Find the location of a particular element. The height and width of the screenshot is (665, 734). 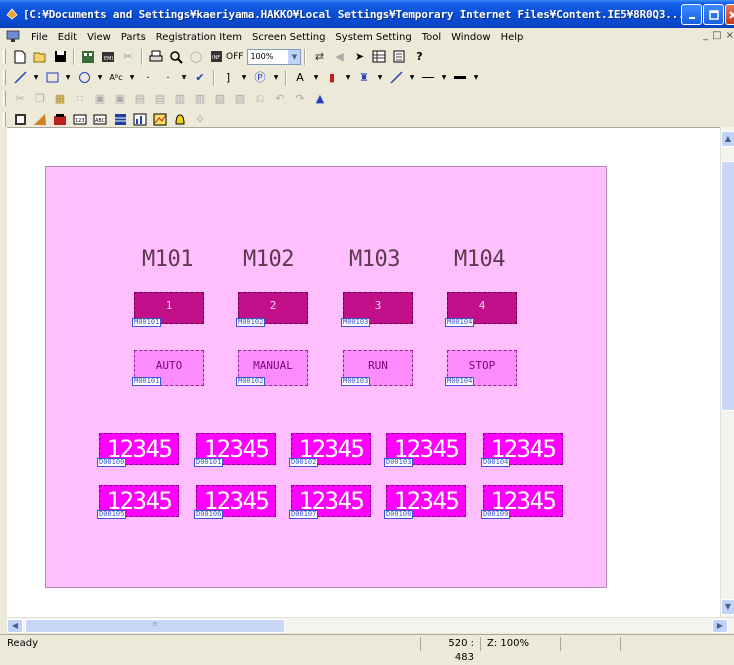

message-part-icon is located at coordinates (60, 120).